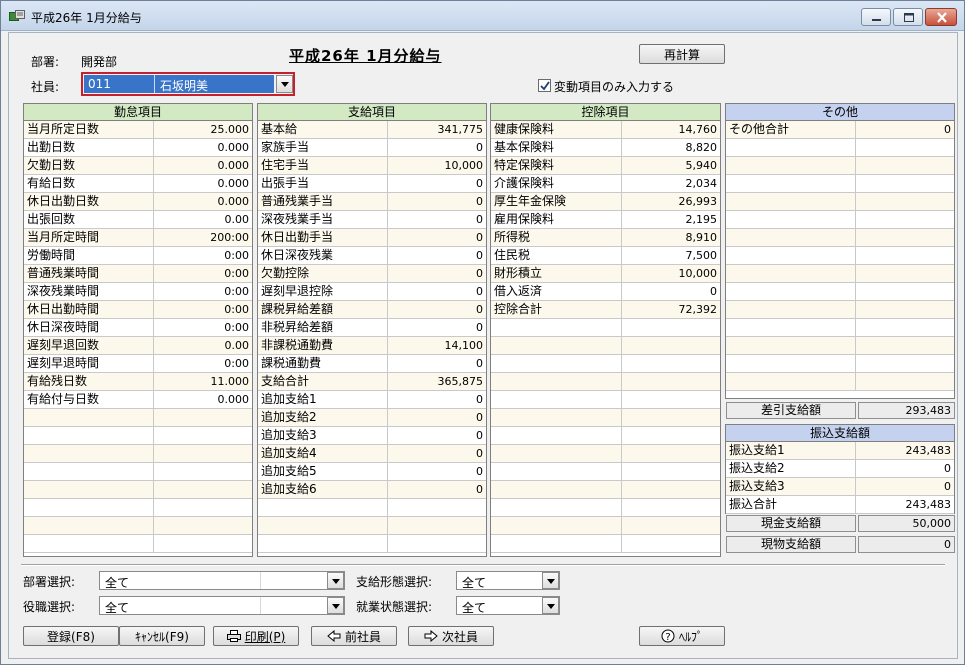  Describe the element at coordinates (372, 202) in the screenshot. I see `table-row: 普通残業手当 0` at that location.